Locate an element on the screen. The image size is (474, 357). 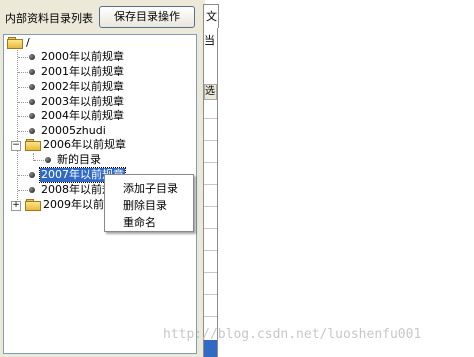
tree-node-label: 2001年以前规章 is located at coordinates (82, 71).